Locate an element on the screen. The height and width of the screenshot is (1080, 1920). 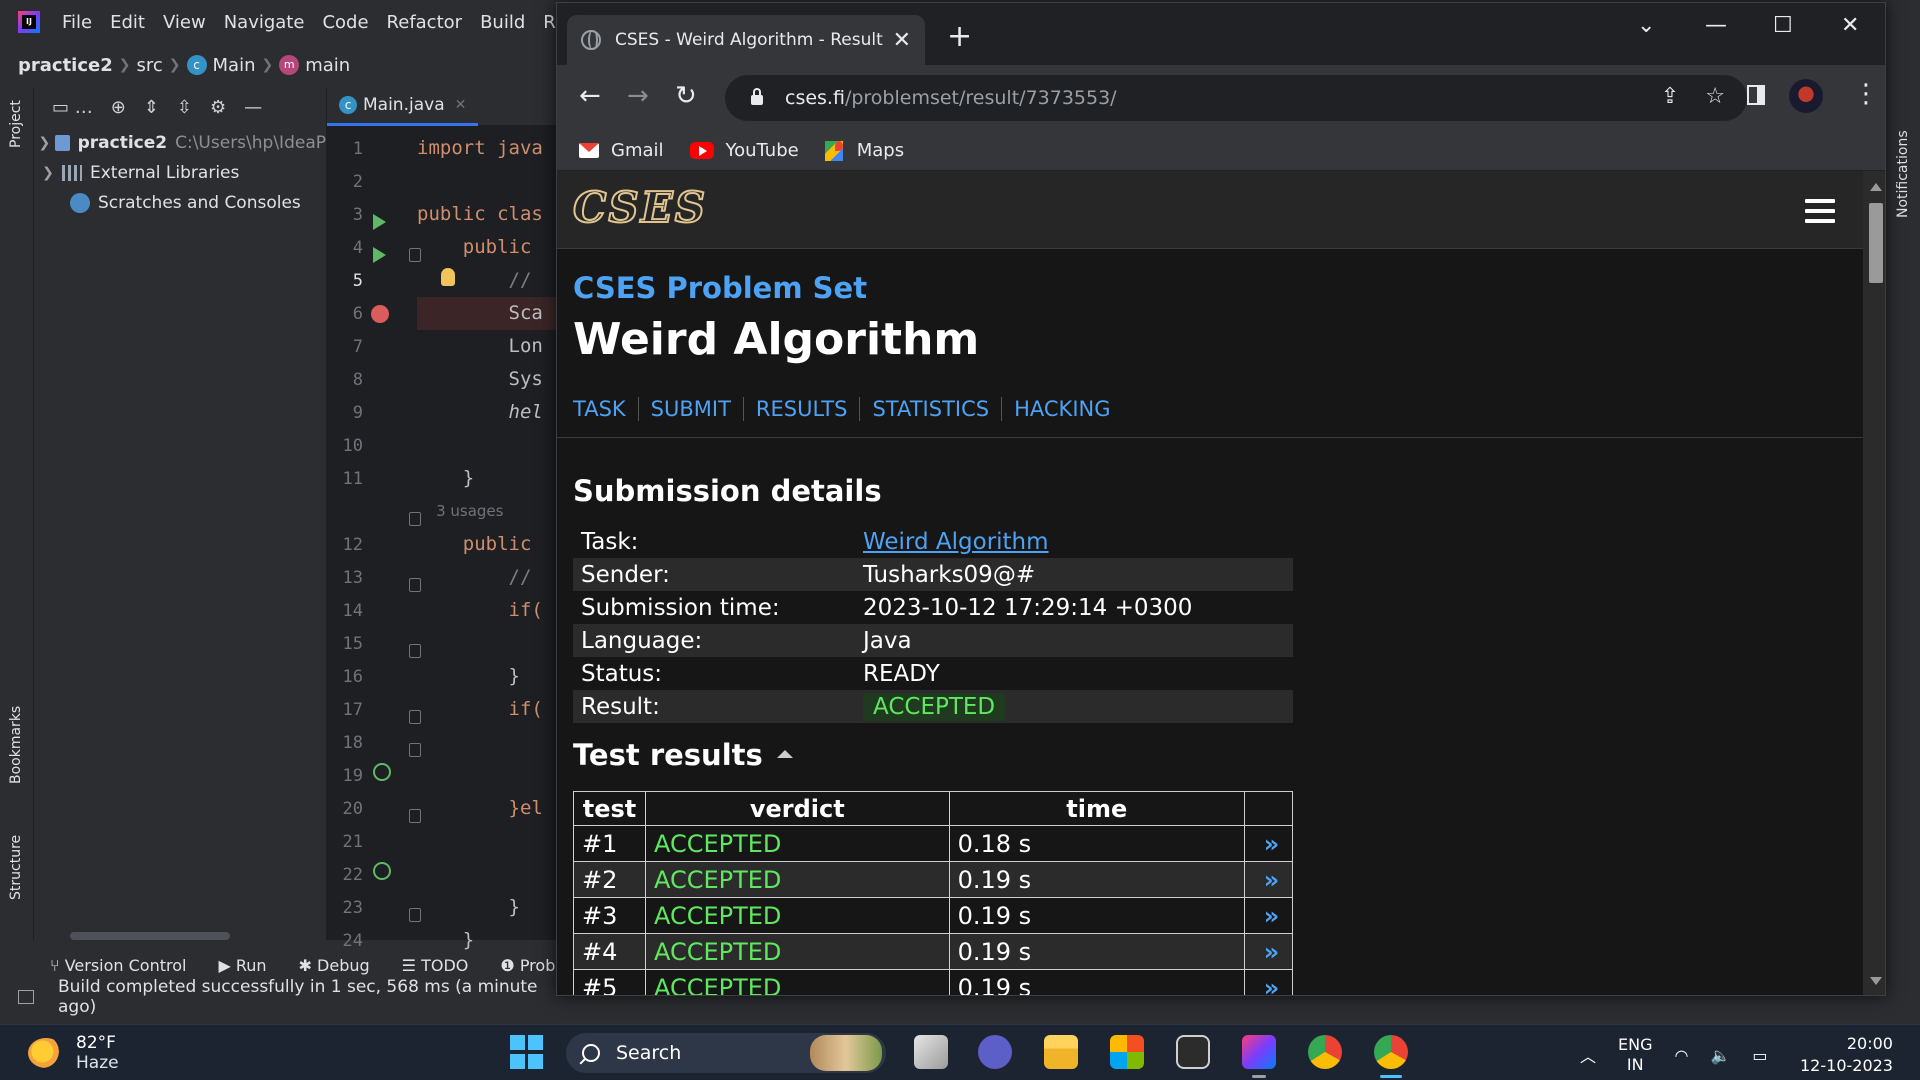
new-tab-icon: + is located at coordinates (959, 36).